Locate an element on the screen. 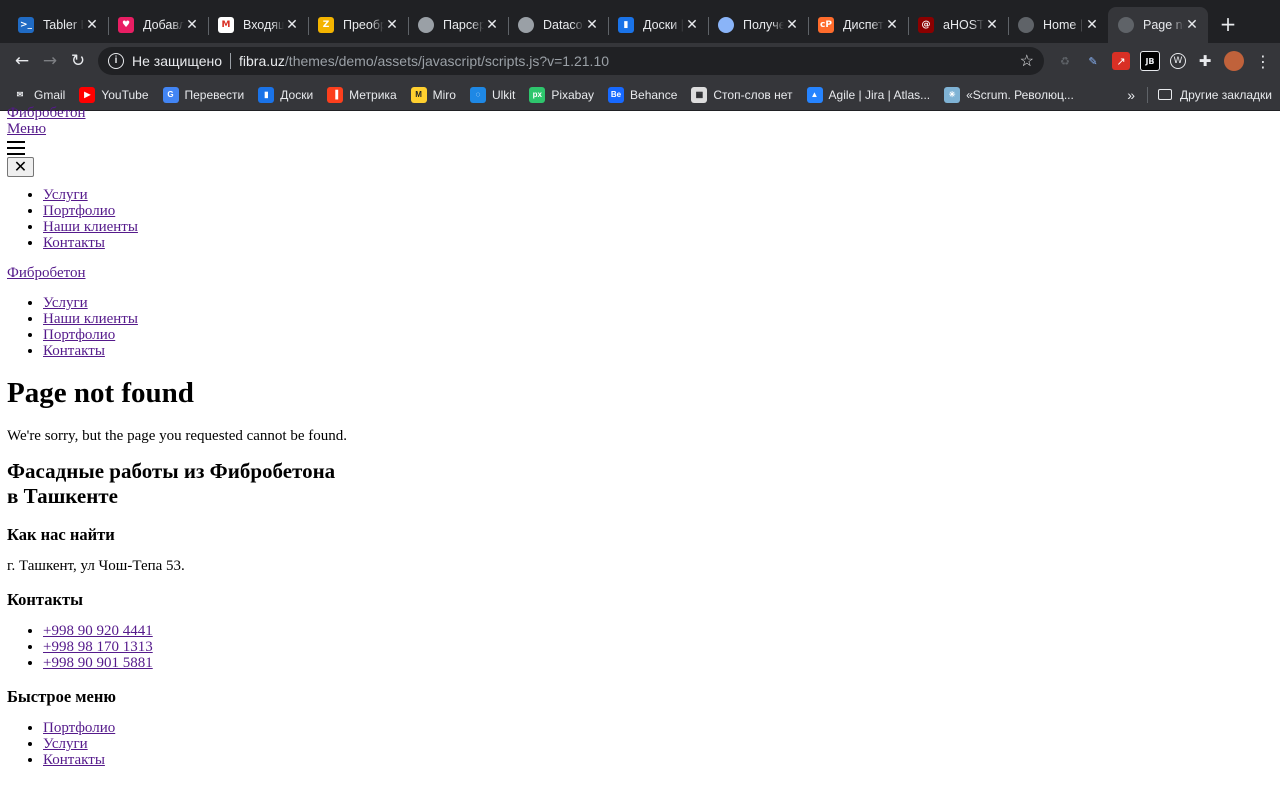  forward-button: → is located at coordinates (50, 61).